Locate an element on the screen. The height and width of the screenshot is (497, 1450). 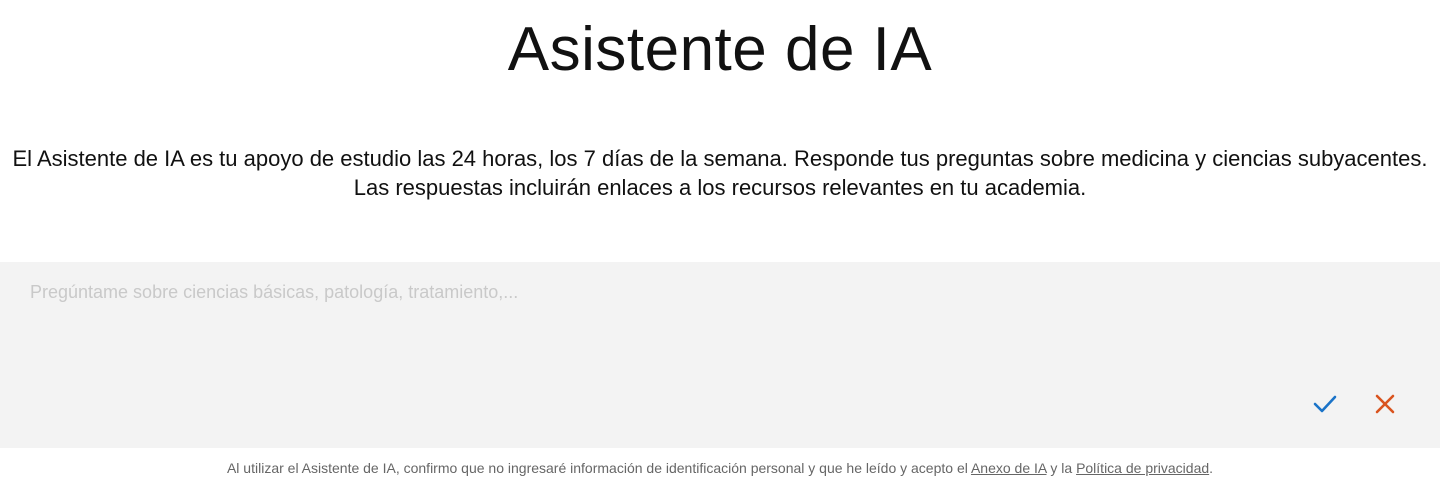
submit-button is located at coordinates (1325, 404).